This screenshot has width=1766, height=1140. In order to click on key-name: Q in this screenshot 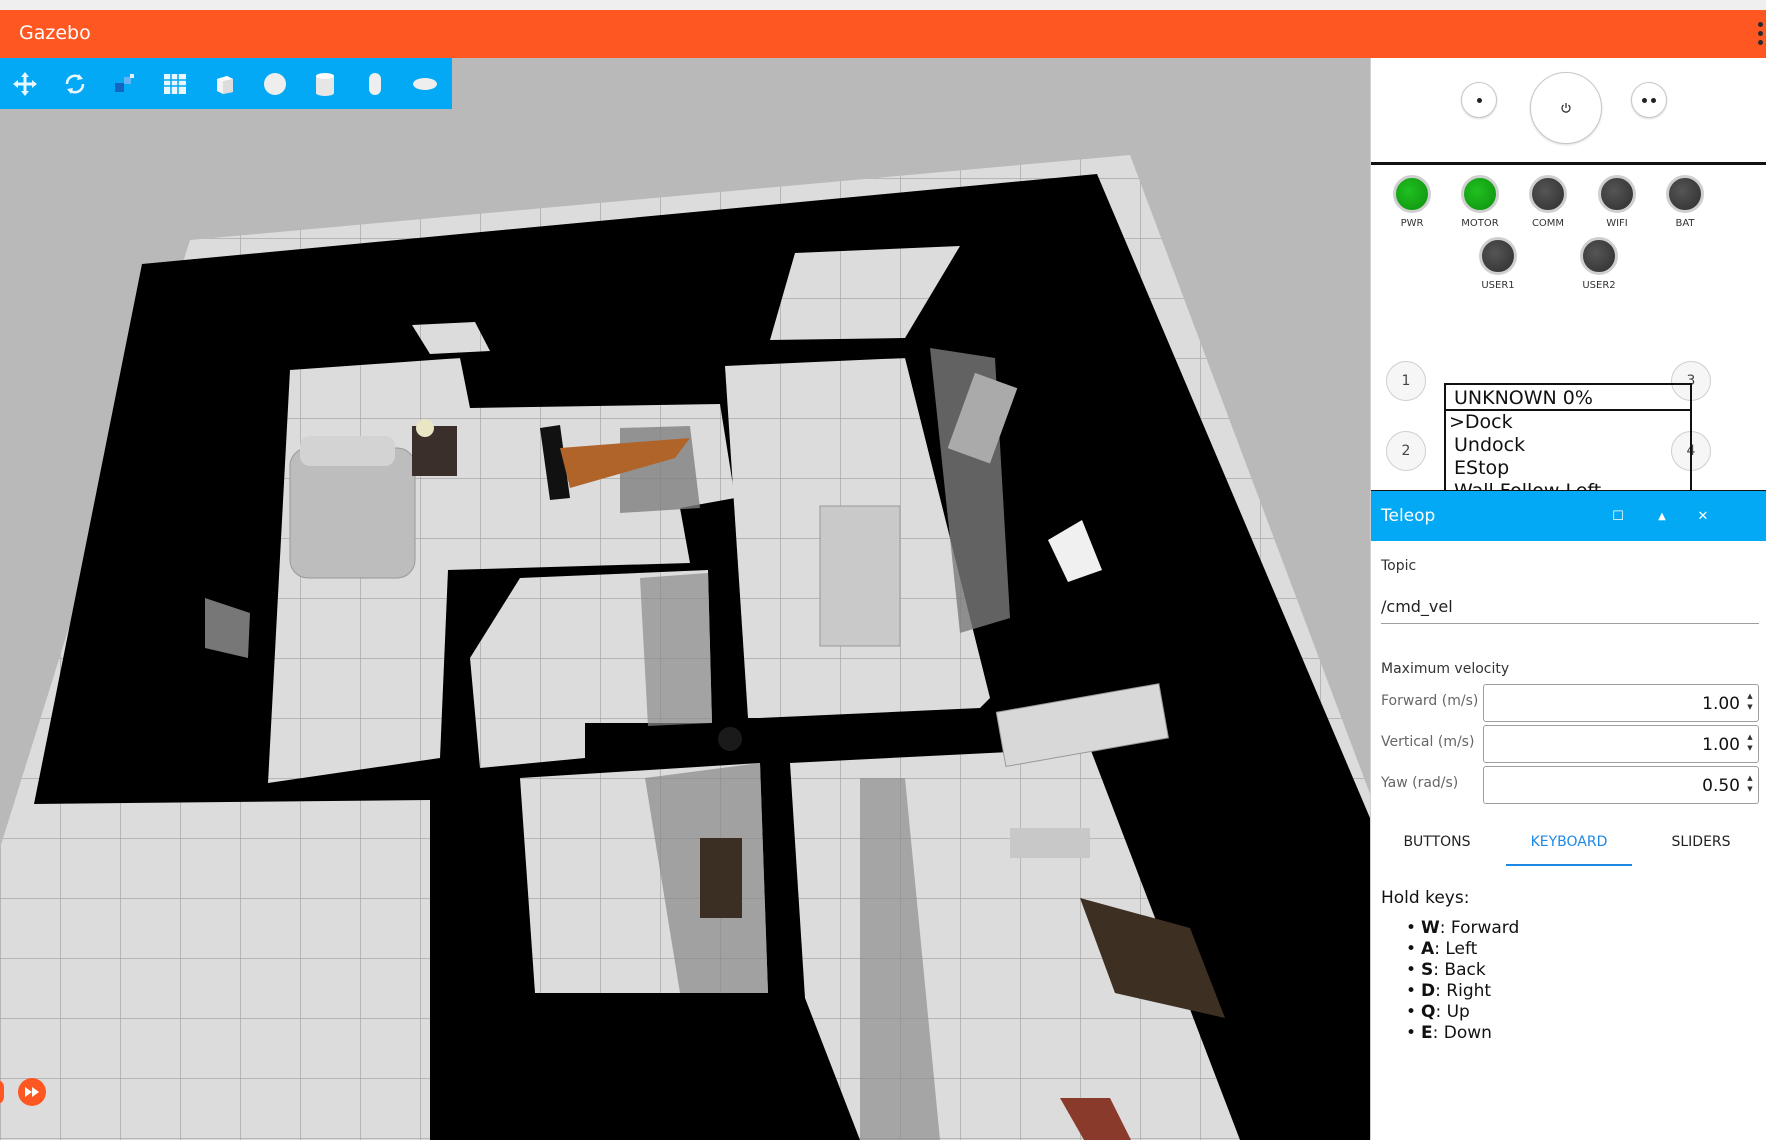, I will do `click(1428, 1012)`.